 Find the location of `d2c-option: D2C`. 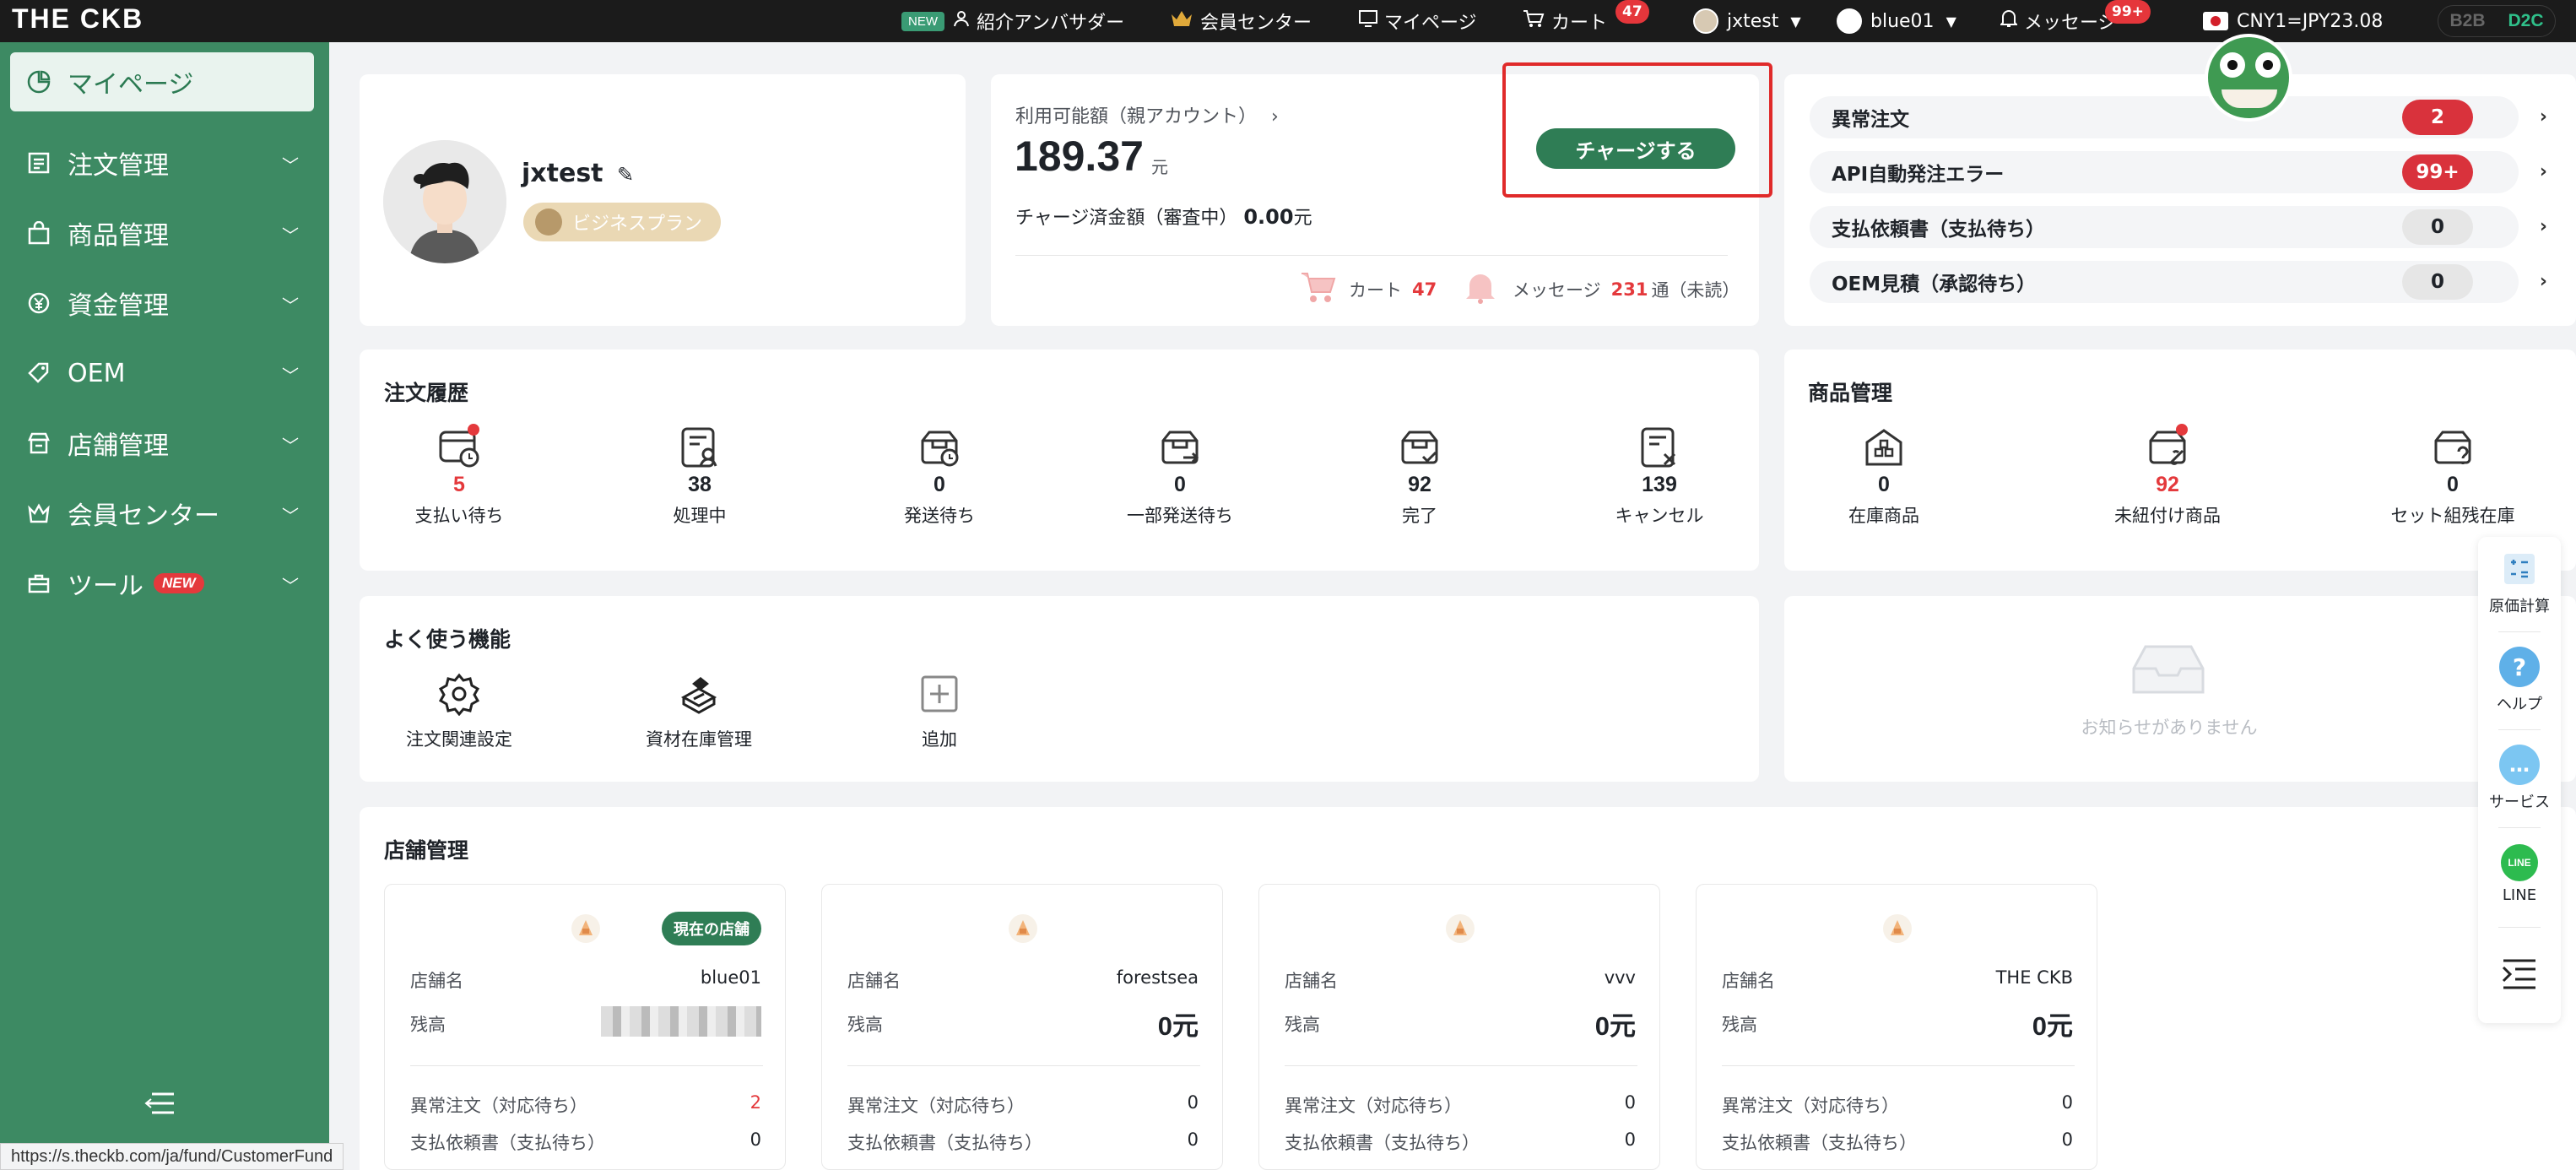

d2c-option: D2C is located at coordinates (2525, 21).